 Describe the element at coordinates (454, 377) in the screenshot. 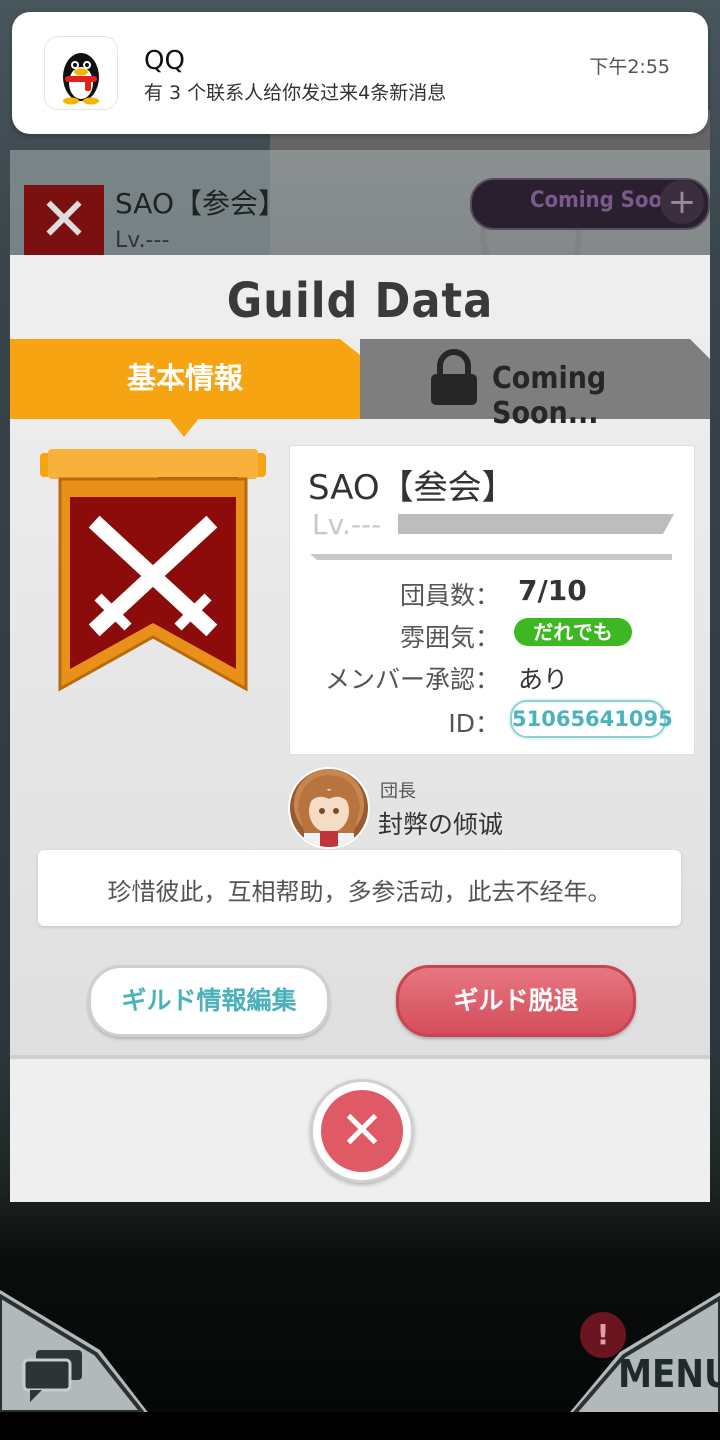

I see `lock-icon` at that location.